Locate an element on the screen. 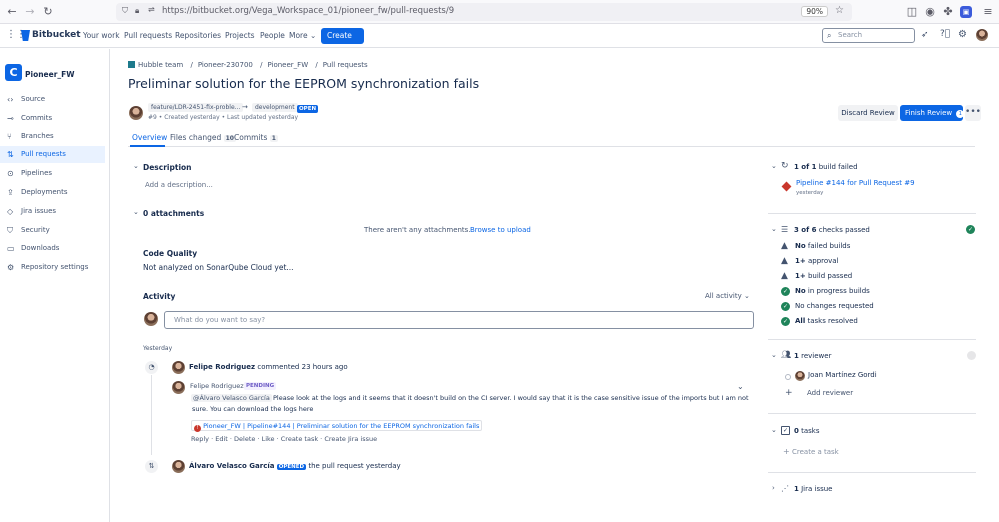 The width and height of the screenshot is (999, 522). checks-summary: 3 of 6 checks passed is located at coordinates (832, 230).